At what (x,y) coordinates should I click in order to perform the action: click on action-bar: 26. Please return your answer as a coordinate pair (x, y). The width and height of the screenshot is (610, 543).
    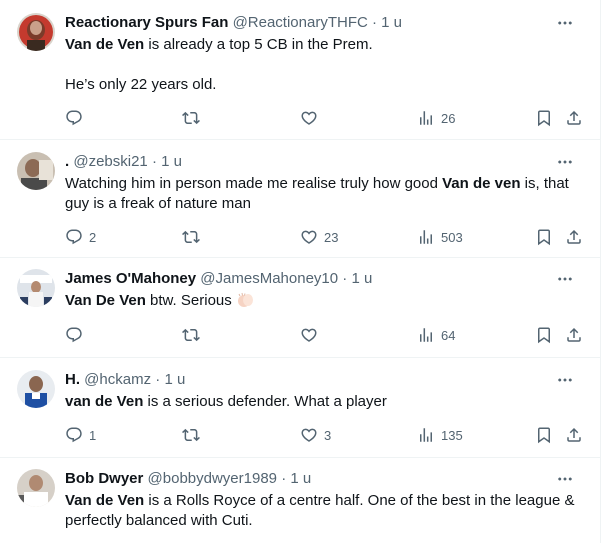
    Looking at the image, I should click on (325, 118).